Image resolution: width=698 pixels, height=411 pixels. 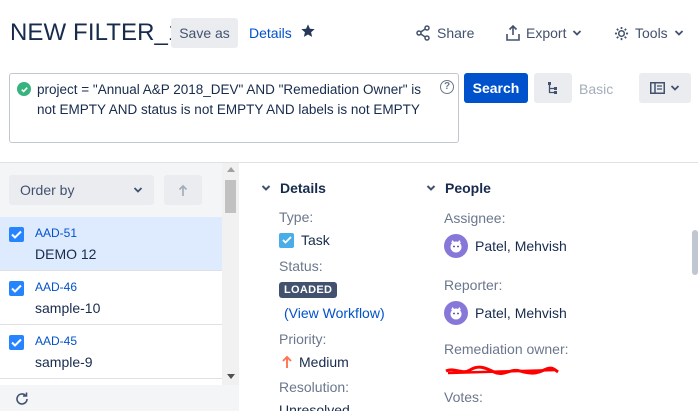 I want to click on share-icon, so click(x=423, y=33).